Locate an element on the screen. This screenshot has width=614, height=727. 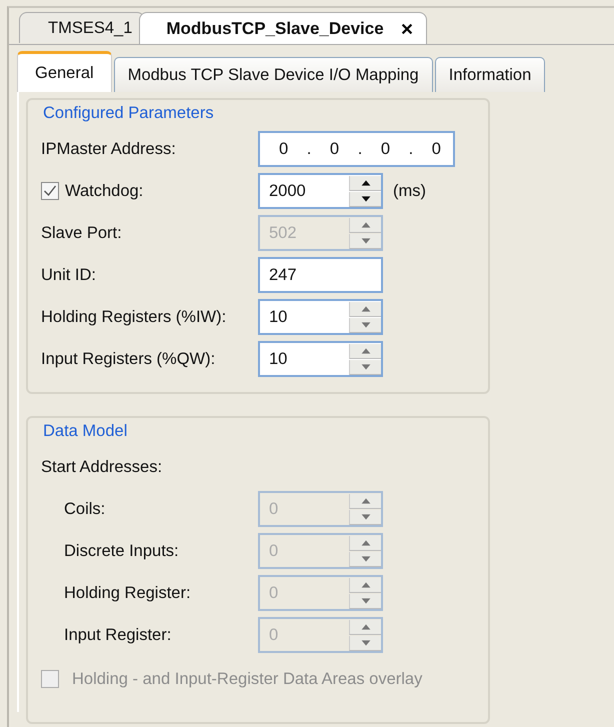
tab: General is located at coordinates (64, 71).